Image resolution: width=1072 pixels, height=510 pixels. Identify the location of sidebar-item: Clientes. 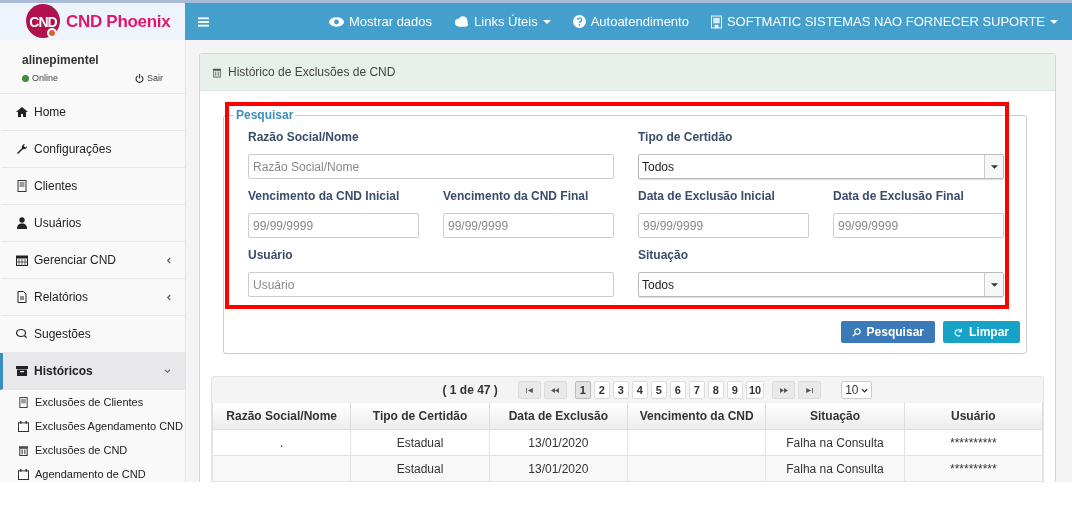
(92, 186).